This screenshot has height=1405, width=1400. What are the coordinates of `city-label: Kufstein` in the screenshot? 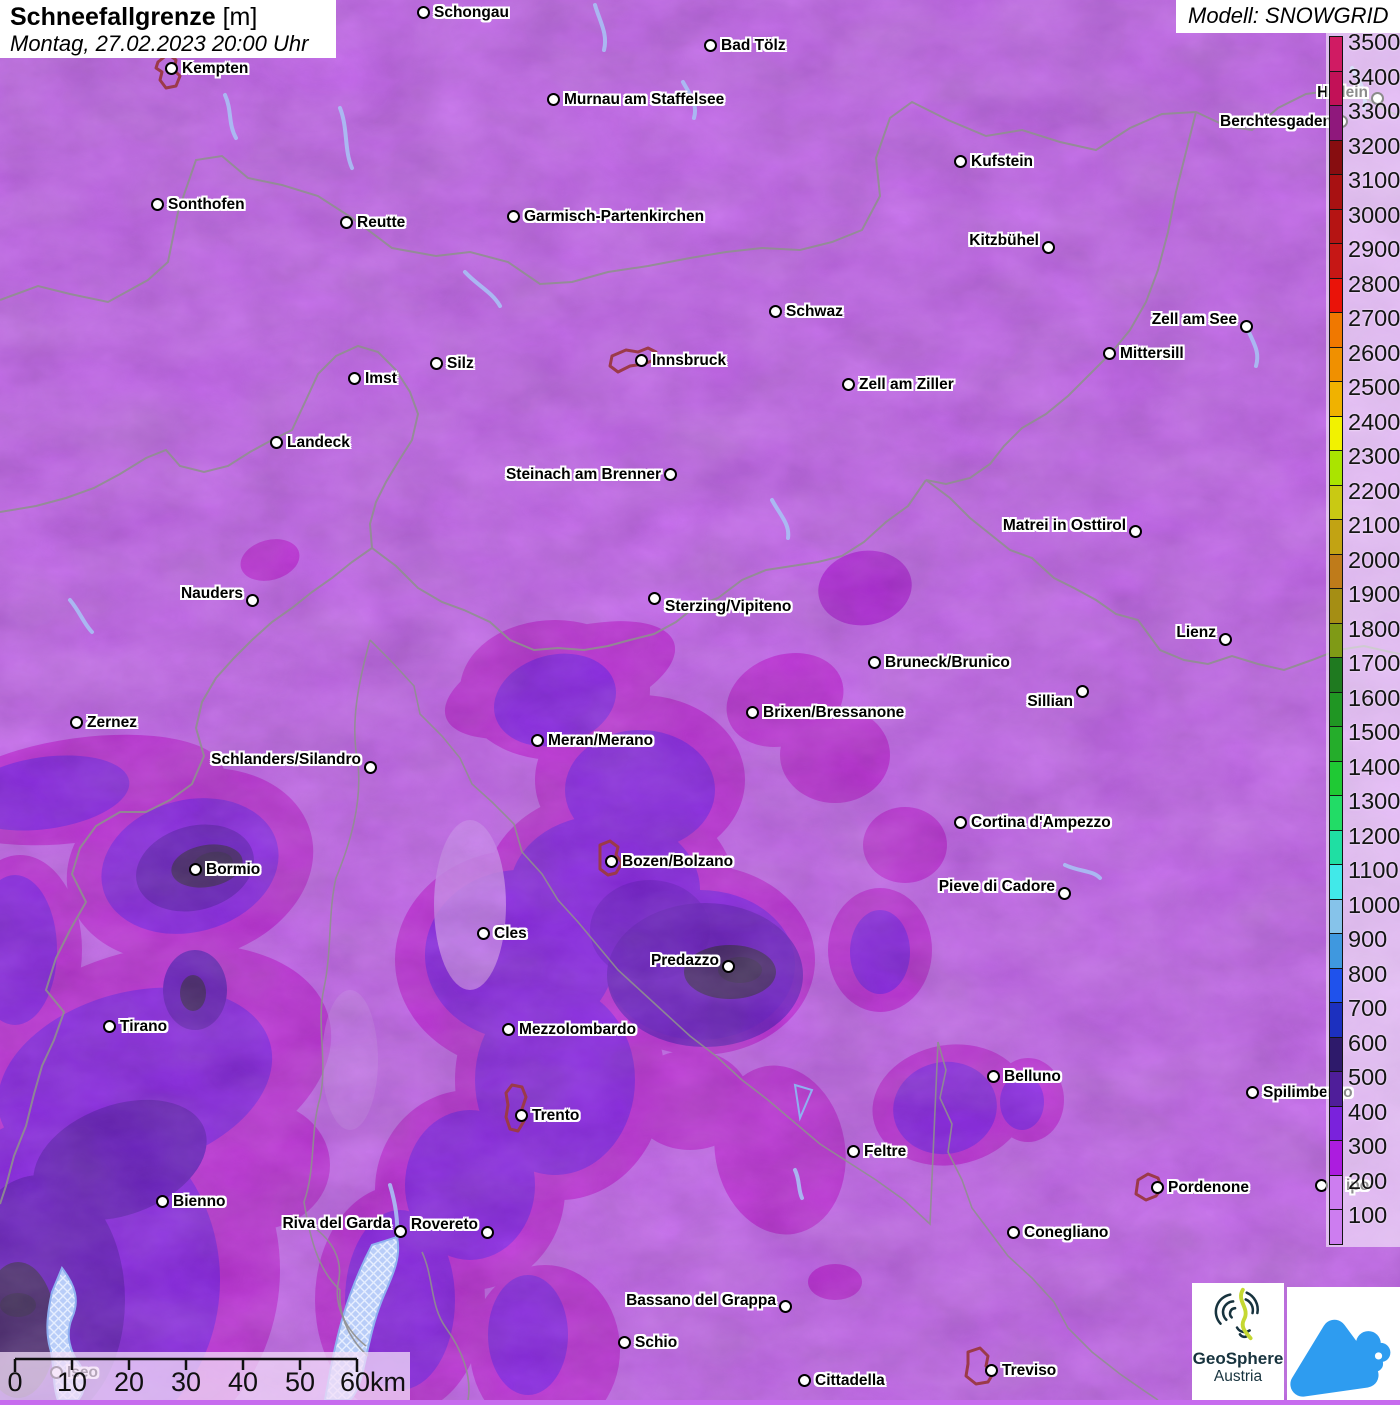 It's located at (1002, 161).